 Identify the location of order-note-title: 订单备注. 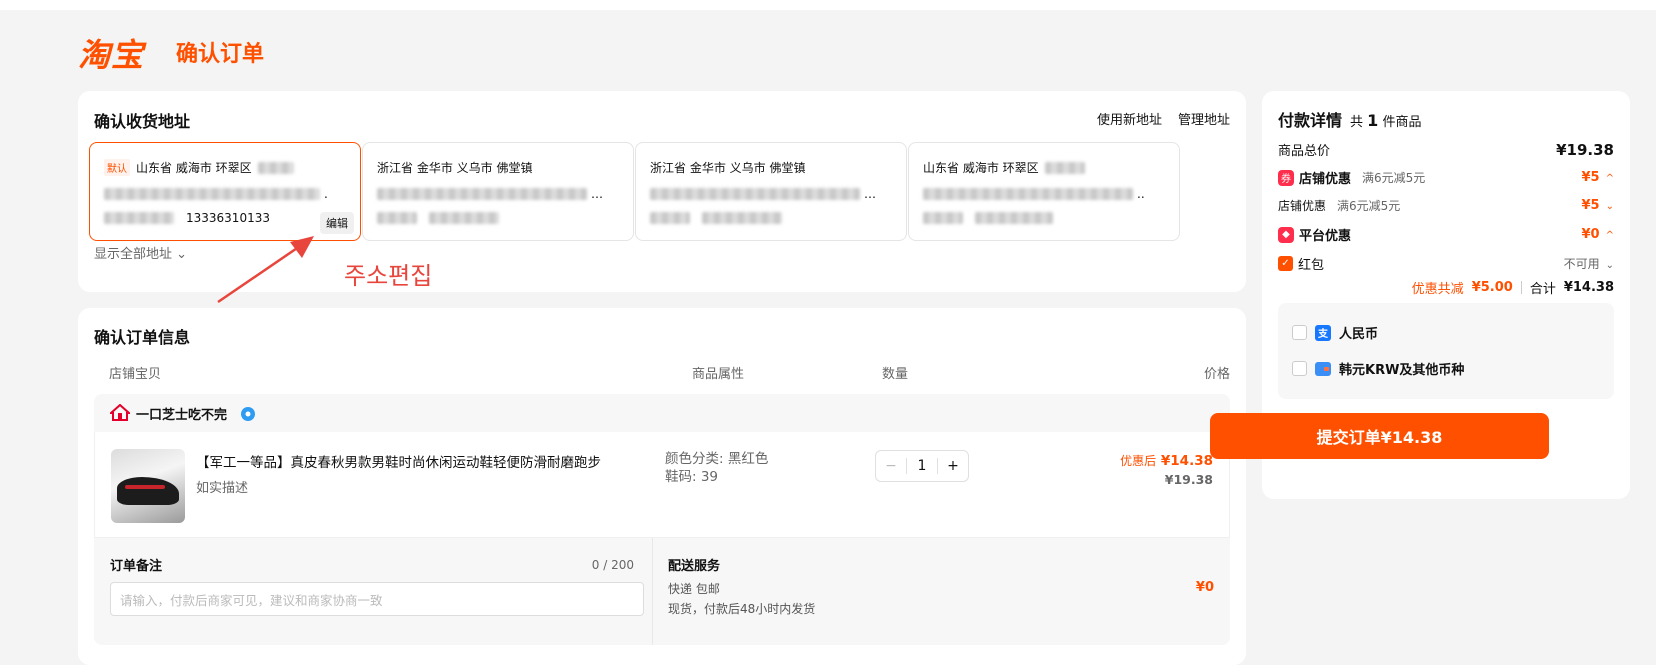
(136, 566).